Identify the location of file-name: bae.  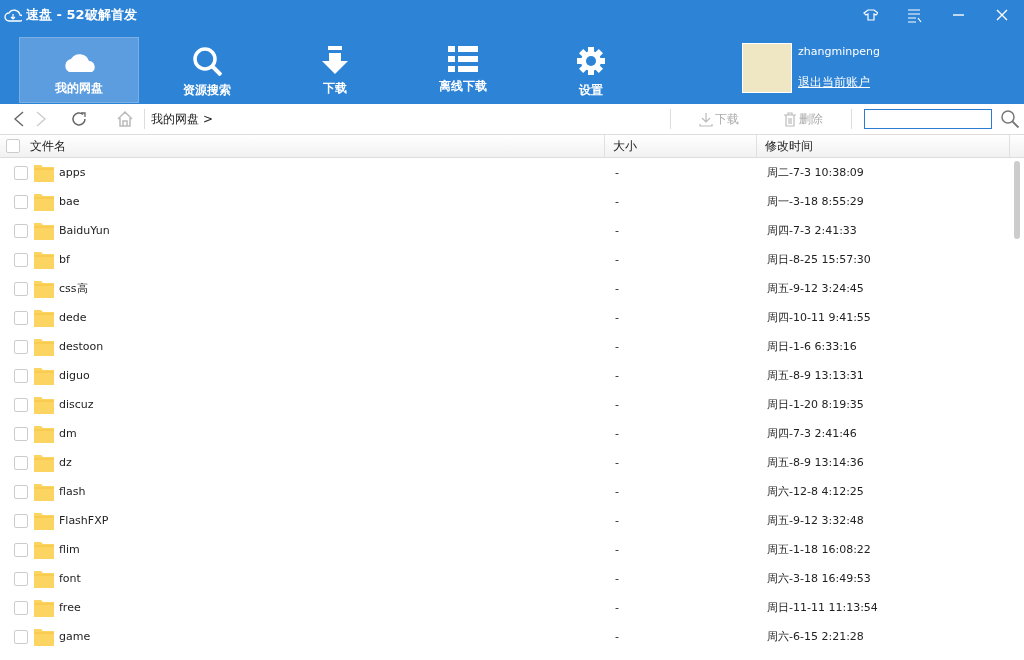
(69, 201).